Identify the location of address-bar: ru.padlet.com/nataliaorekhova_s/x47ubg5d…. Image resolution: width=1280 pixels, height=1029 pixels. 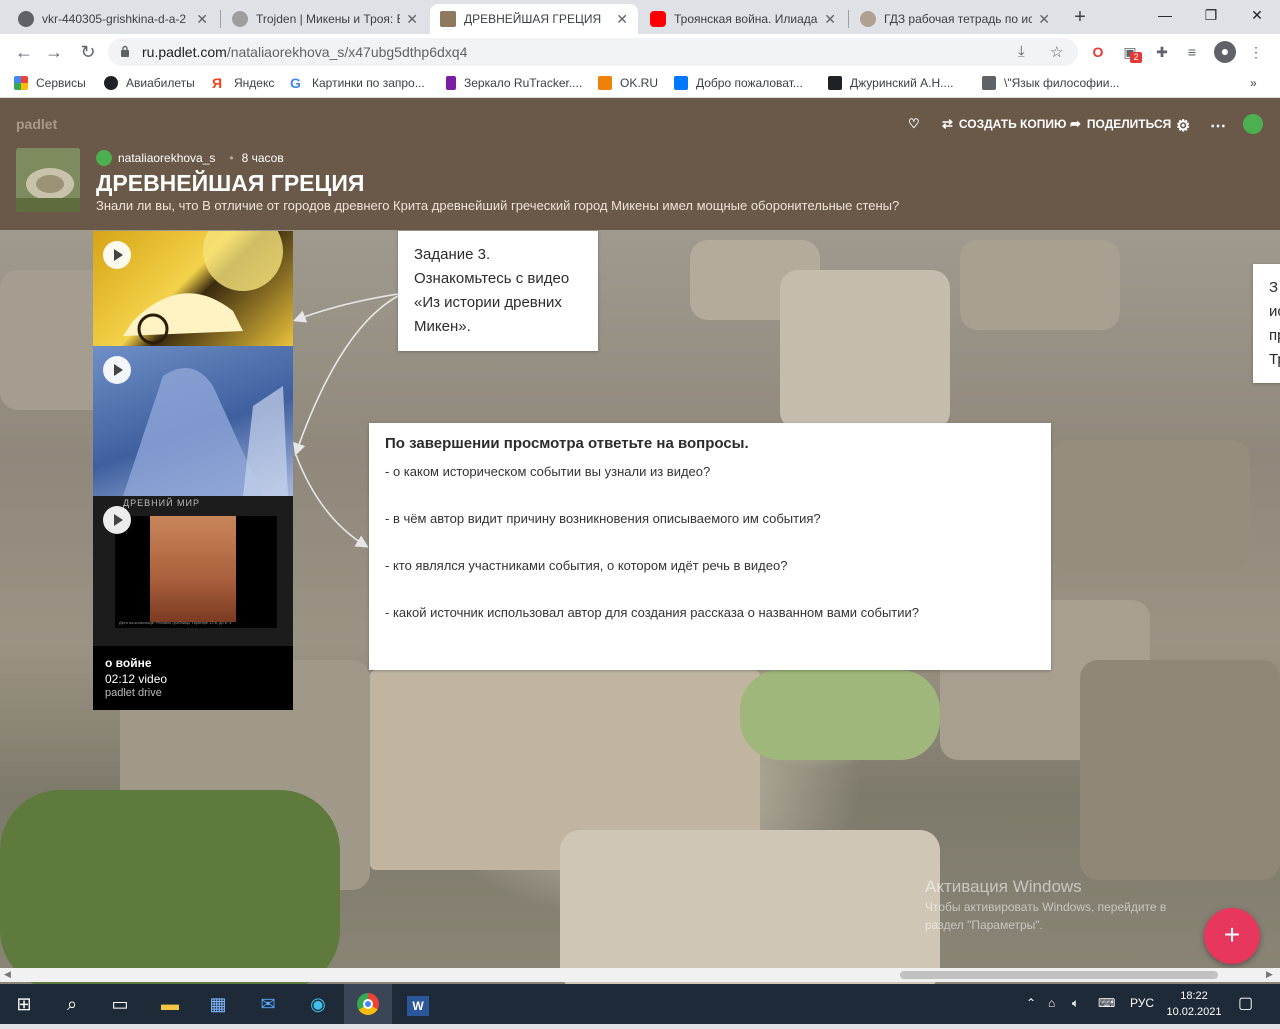
(593, 52).